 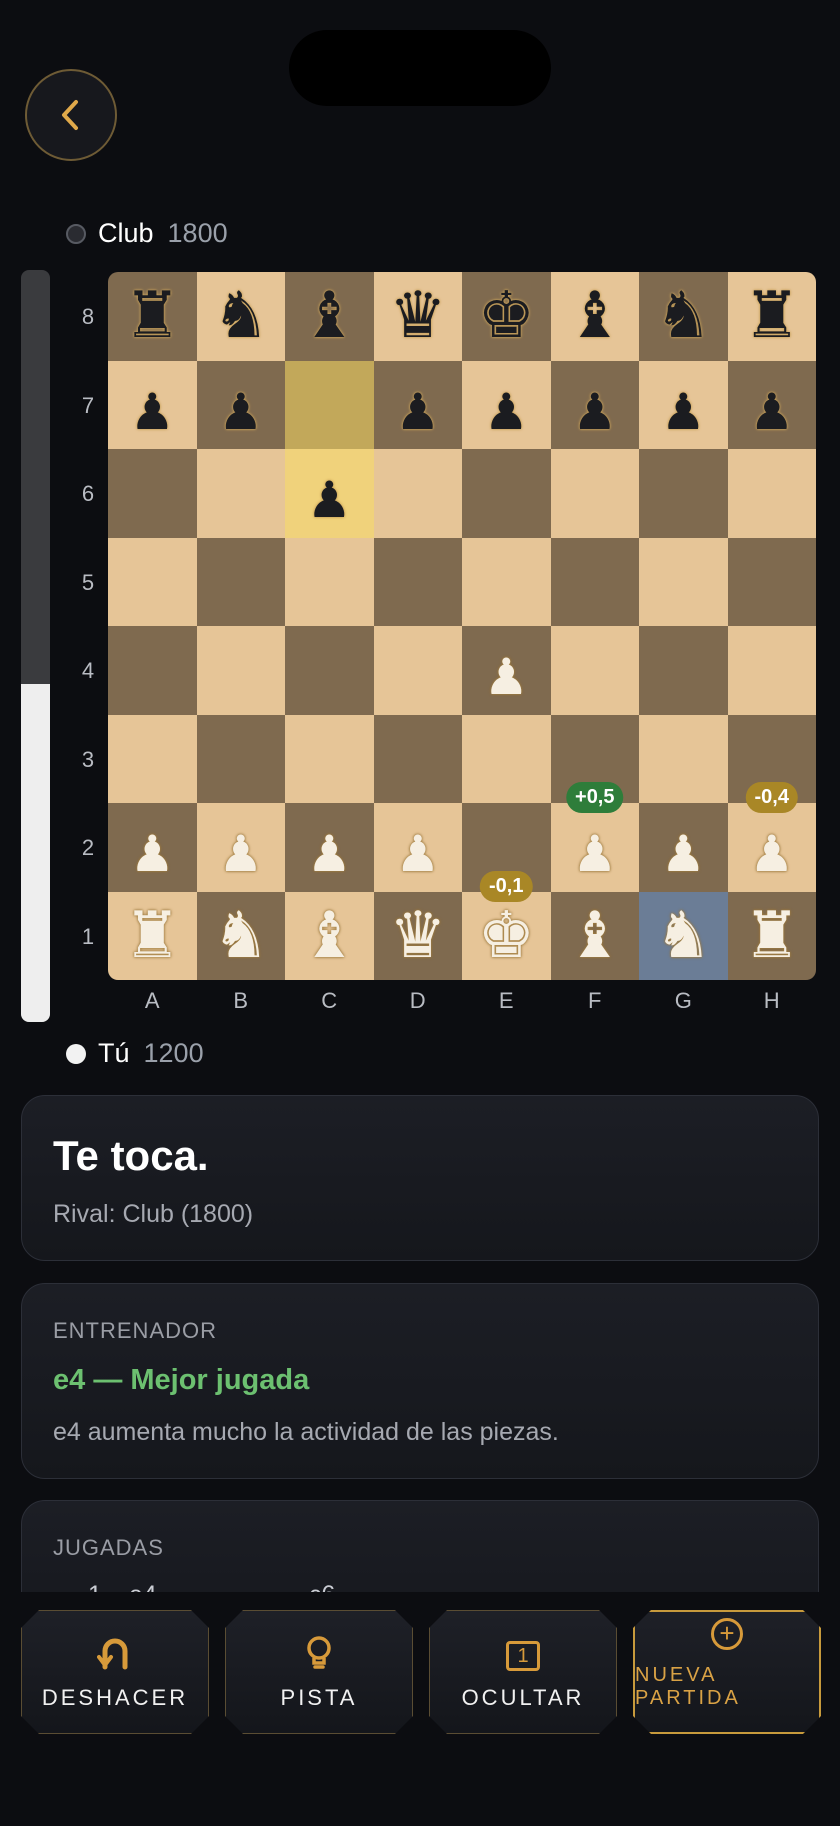 I want to click on square-g5, so click(x=683, y=581).